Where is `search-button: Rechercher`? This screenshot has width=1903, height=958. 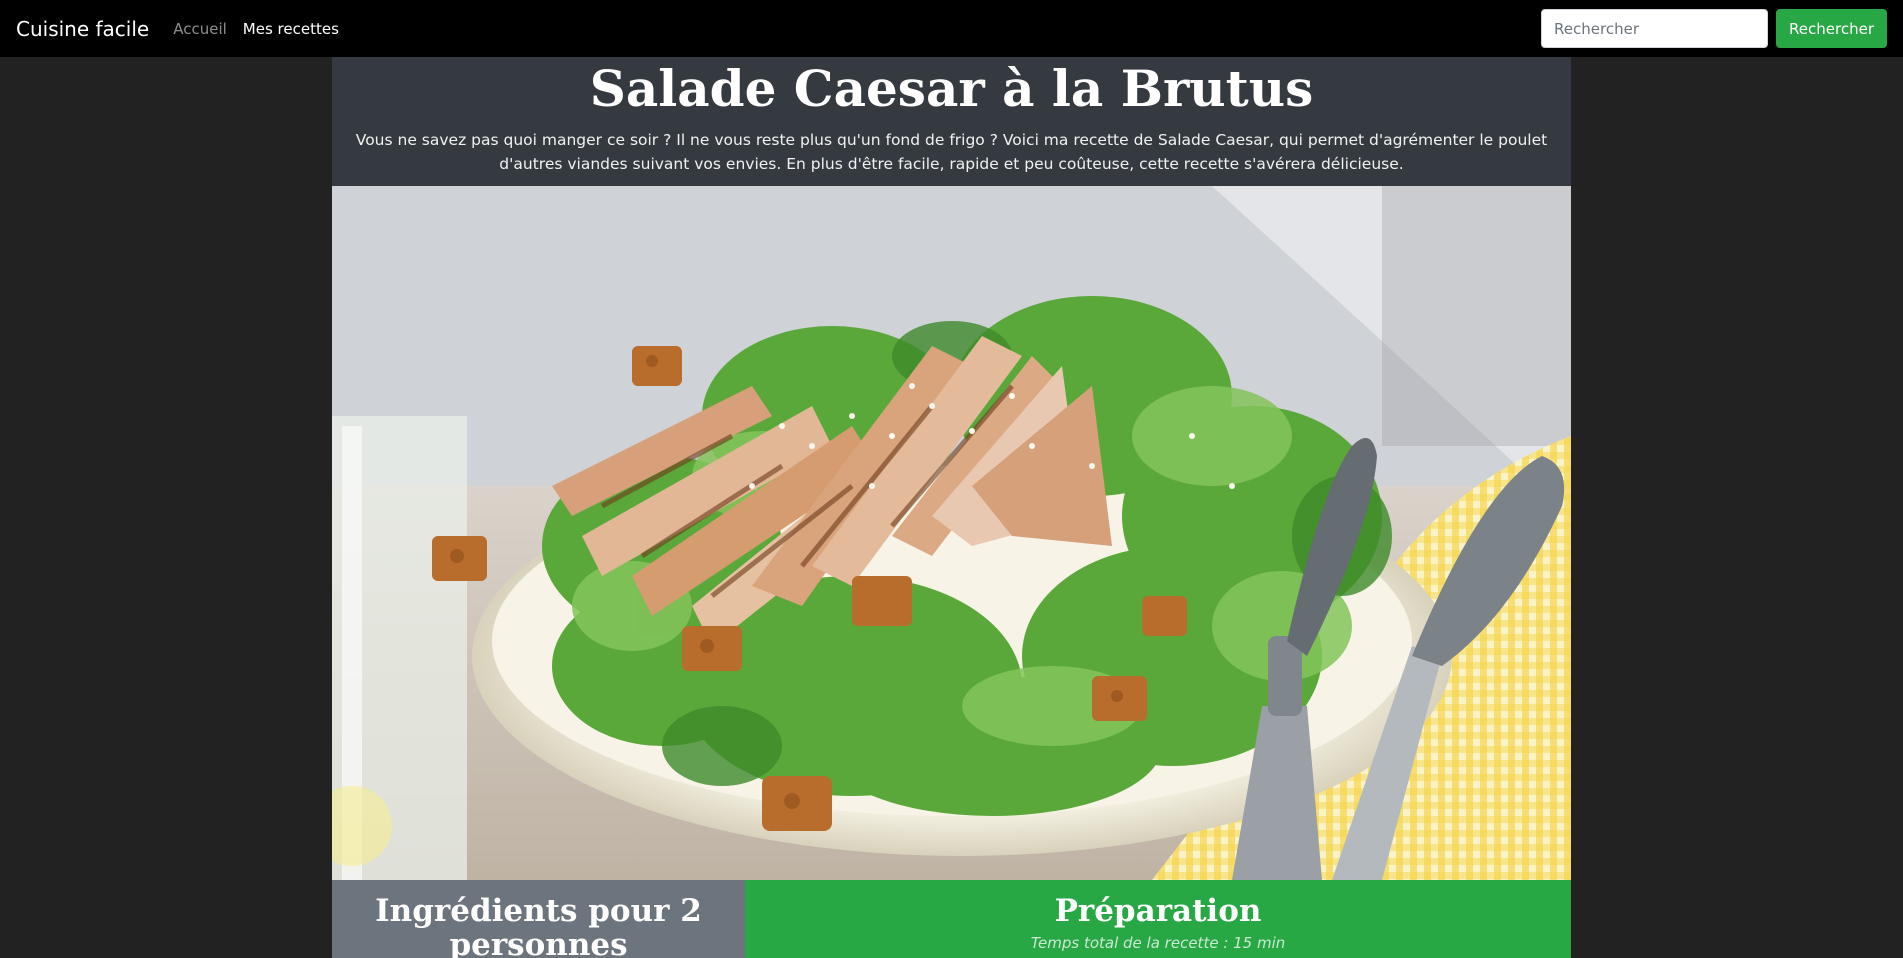 search-button: Rechercher is located at coordinates (1831, 28).